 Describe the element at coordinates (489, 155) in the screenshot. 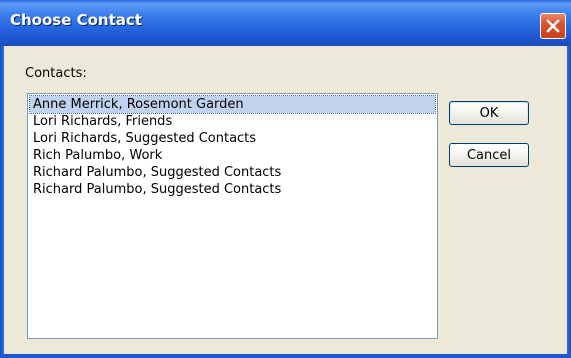

I see `cancel-button: Cancel` at that location.